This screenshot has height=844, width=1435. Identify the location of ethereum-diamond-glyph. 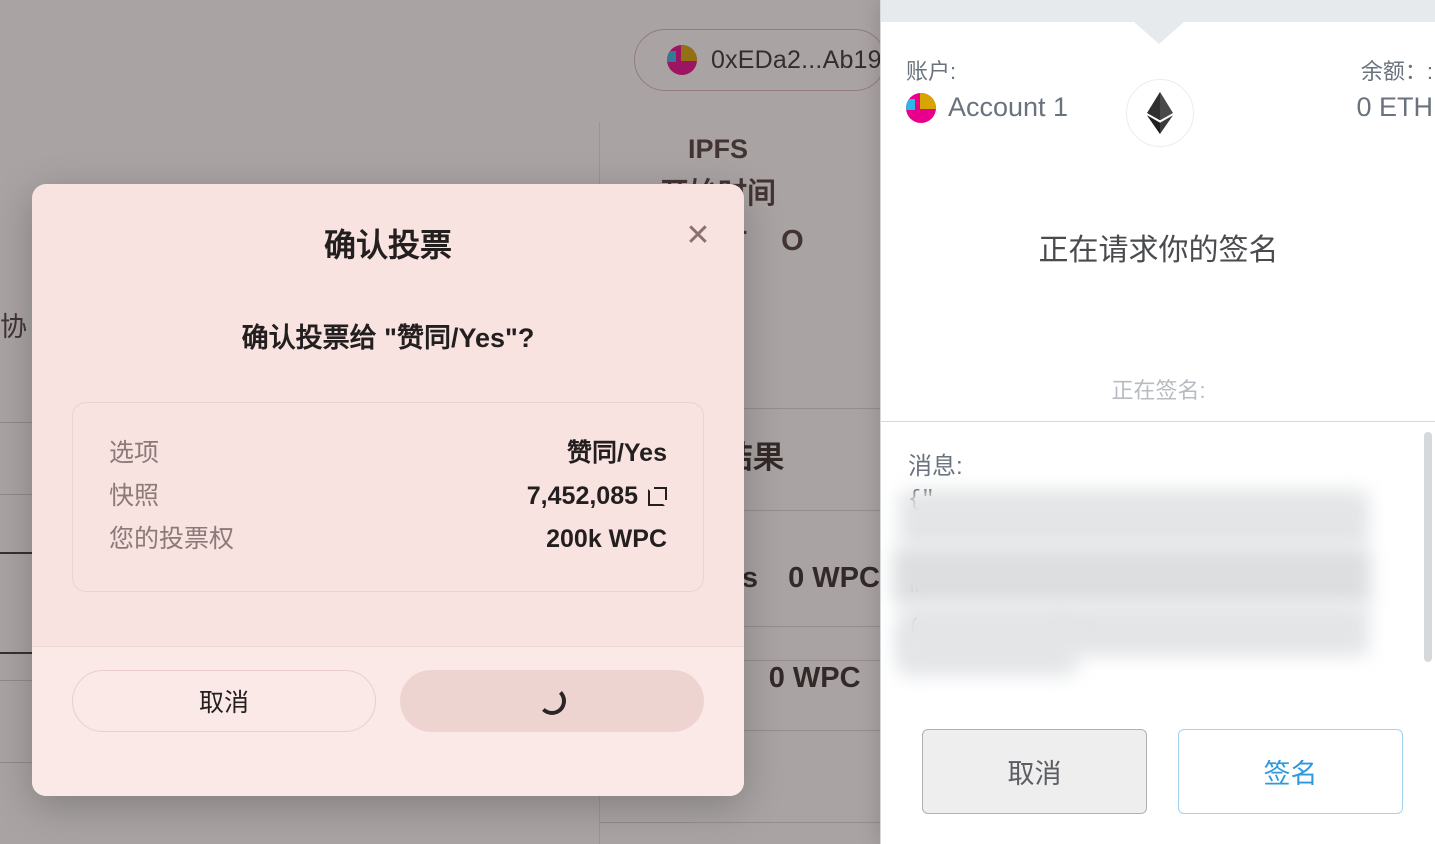
(1159, 113).